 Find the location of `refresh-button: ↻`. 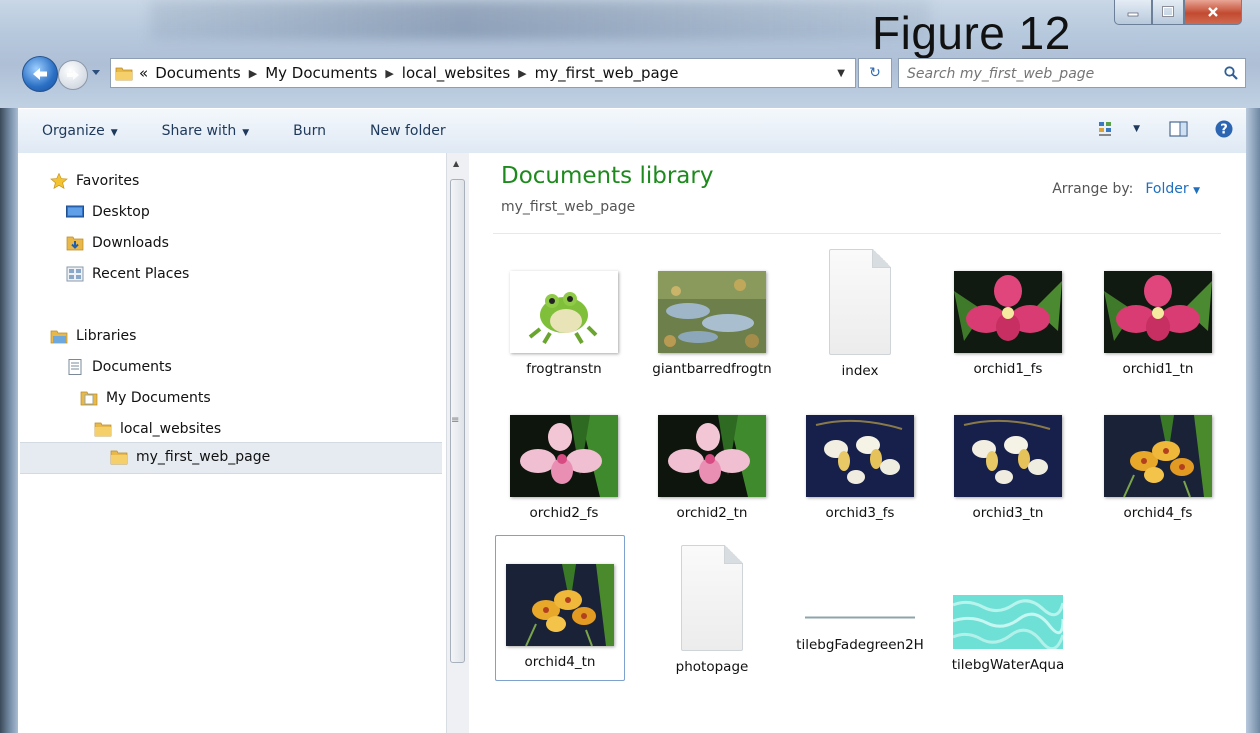

refresh-button: ↻ is located at coordinates (875, 73).